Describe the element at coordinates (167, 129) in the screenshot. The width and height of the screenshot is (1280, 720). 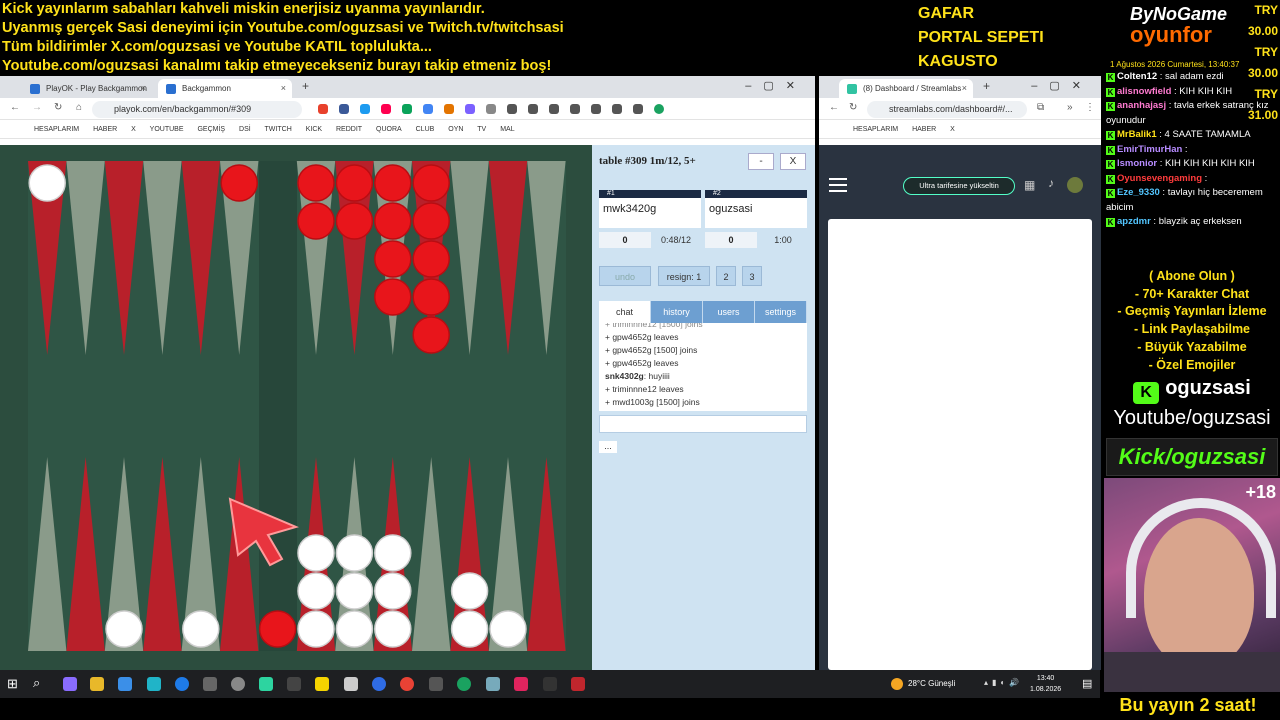
I see `bookmark-item: YOUTUBE` at that location.